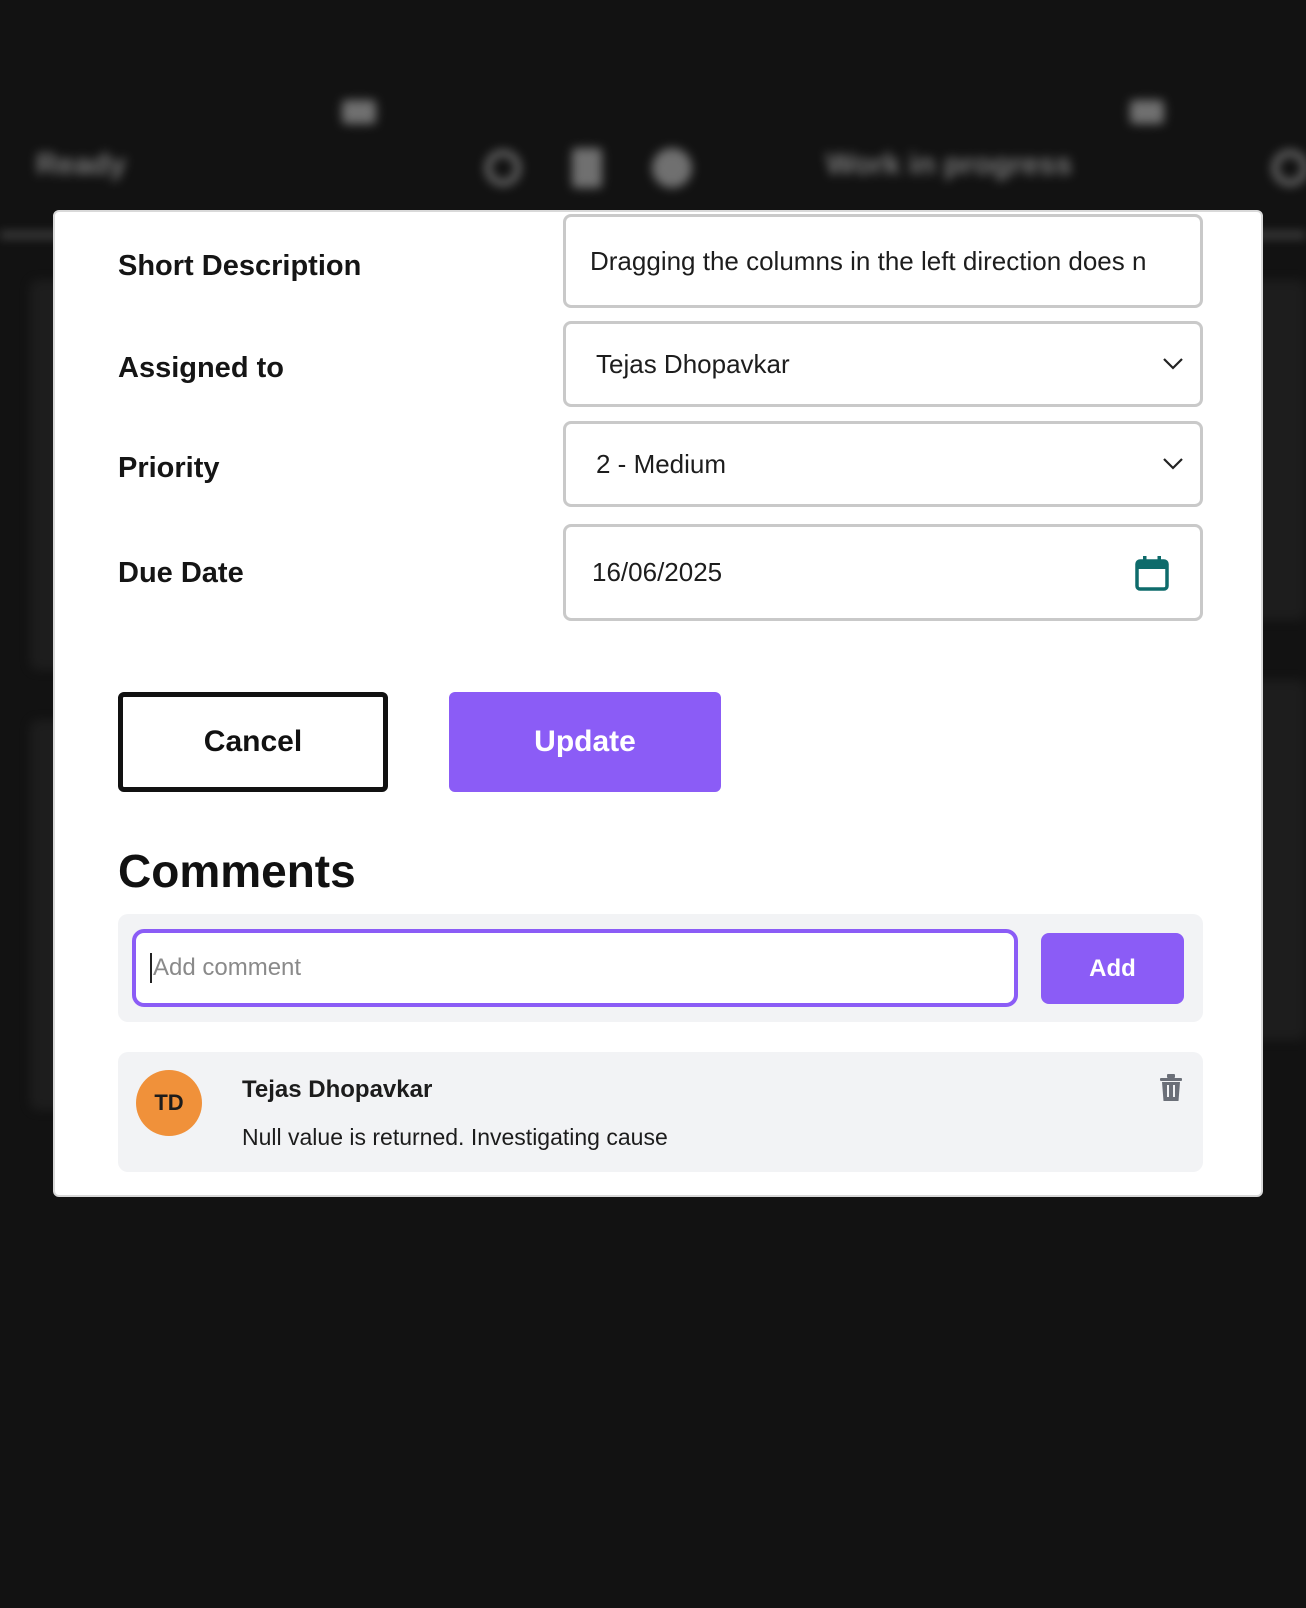 This screenshot has width=1306, height=1608. I want to click on assigned-to-value: Tejas Dhopavkar, so click(693, 363).